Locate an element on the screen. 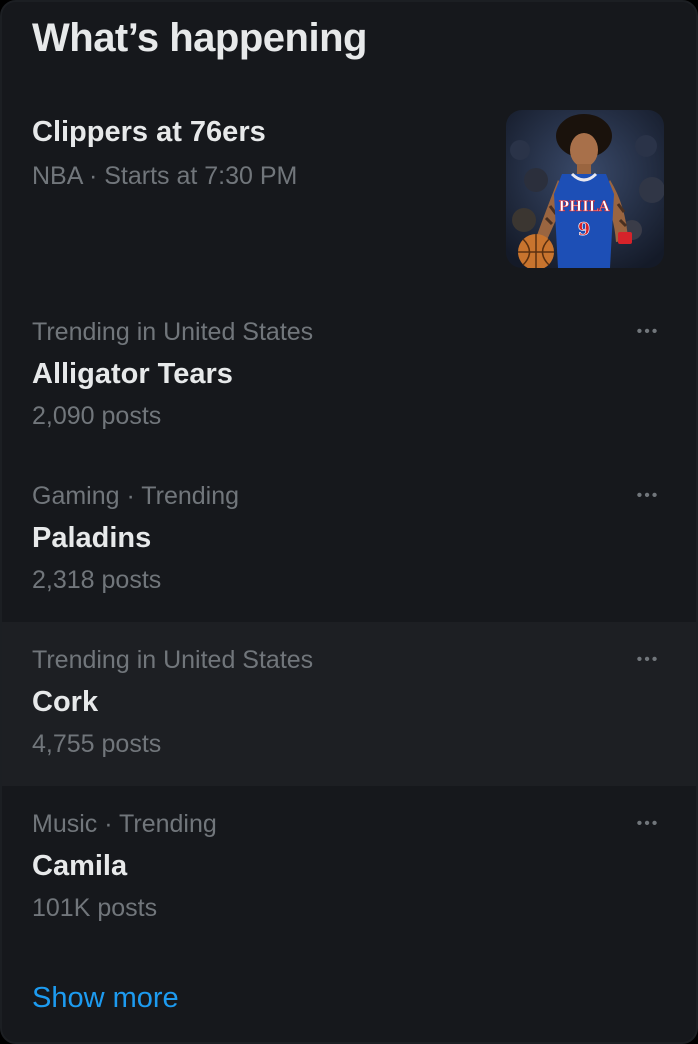 Image resolution: width=698 pixels, height=1044 pixels. show-more-link: Show more is located at coordinates (105, 998).